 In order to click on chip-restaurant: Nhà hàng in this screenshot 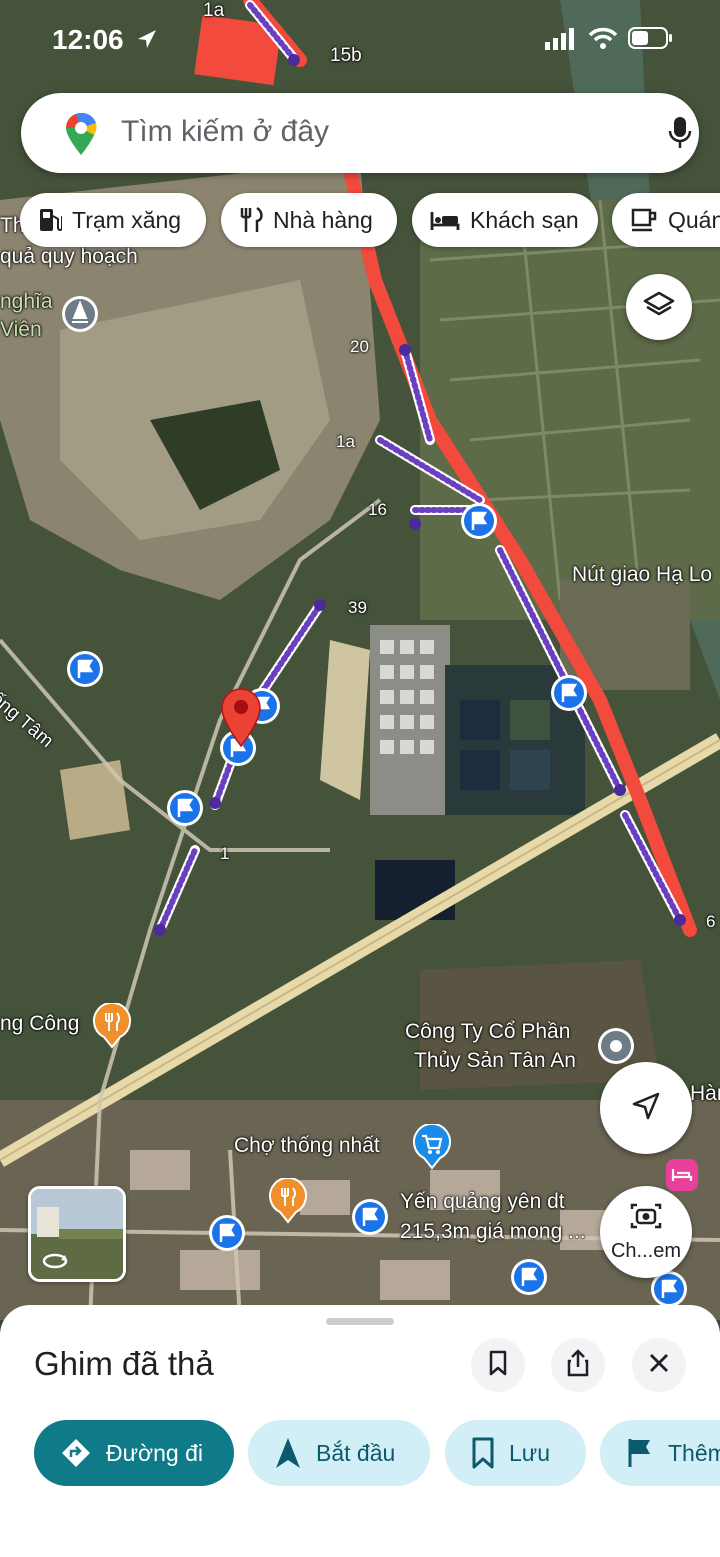, I will do `click(309, 220)`.